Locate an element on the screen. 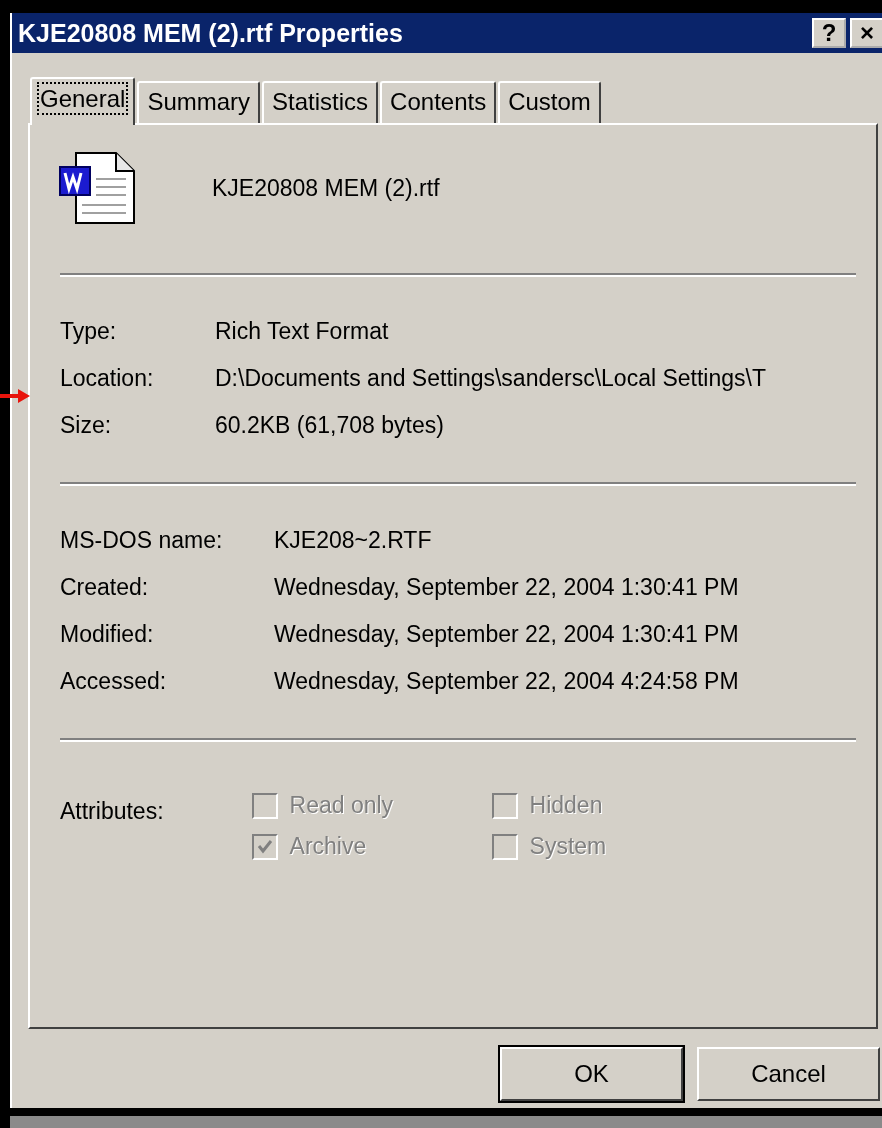 This screenshot has width=882, height=1128. checkbox-label: Archive is located at coordinates (328, 846).